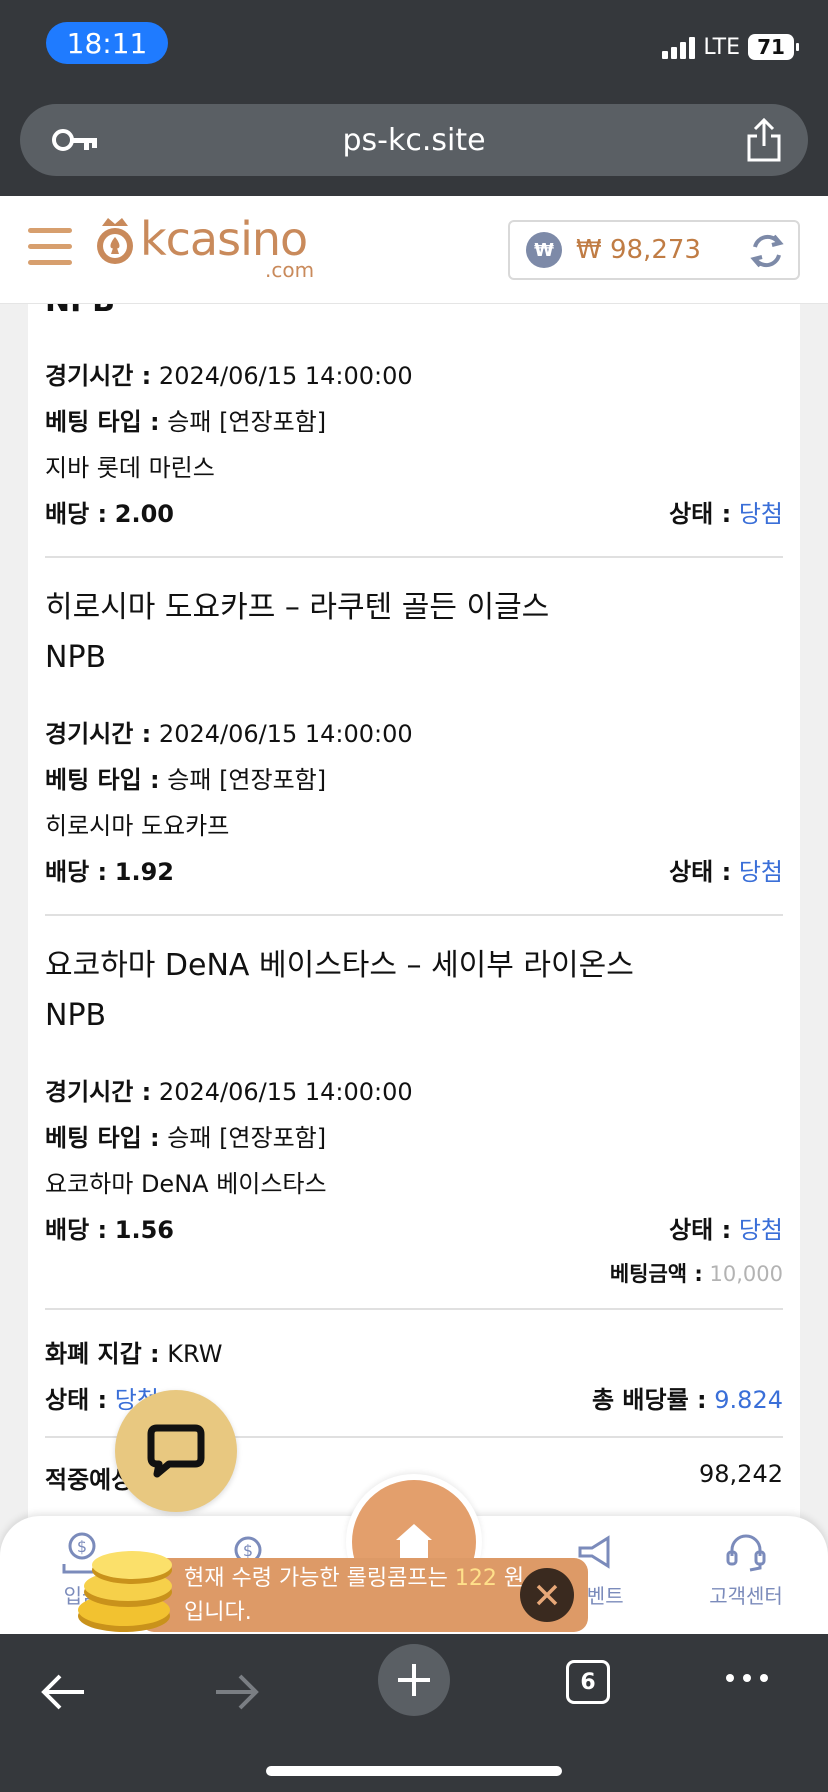  What do you see at coordinates (224, 239) in the screenshot?
I see `logo-text: kcasino` at bounding box center [224, 239].